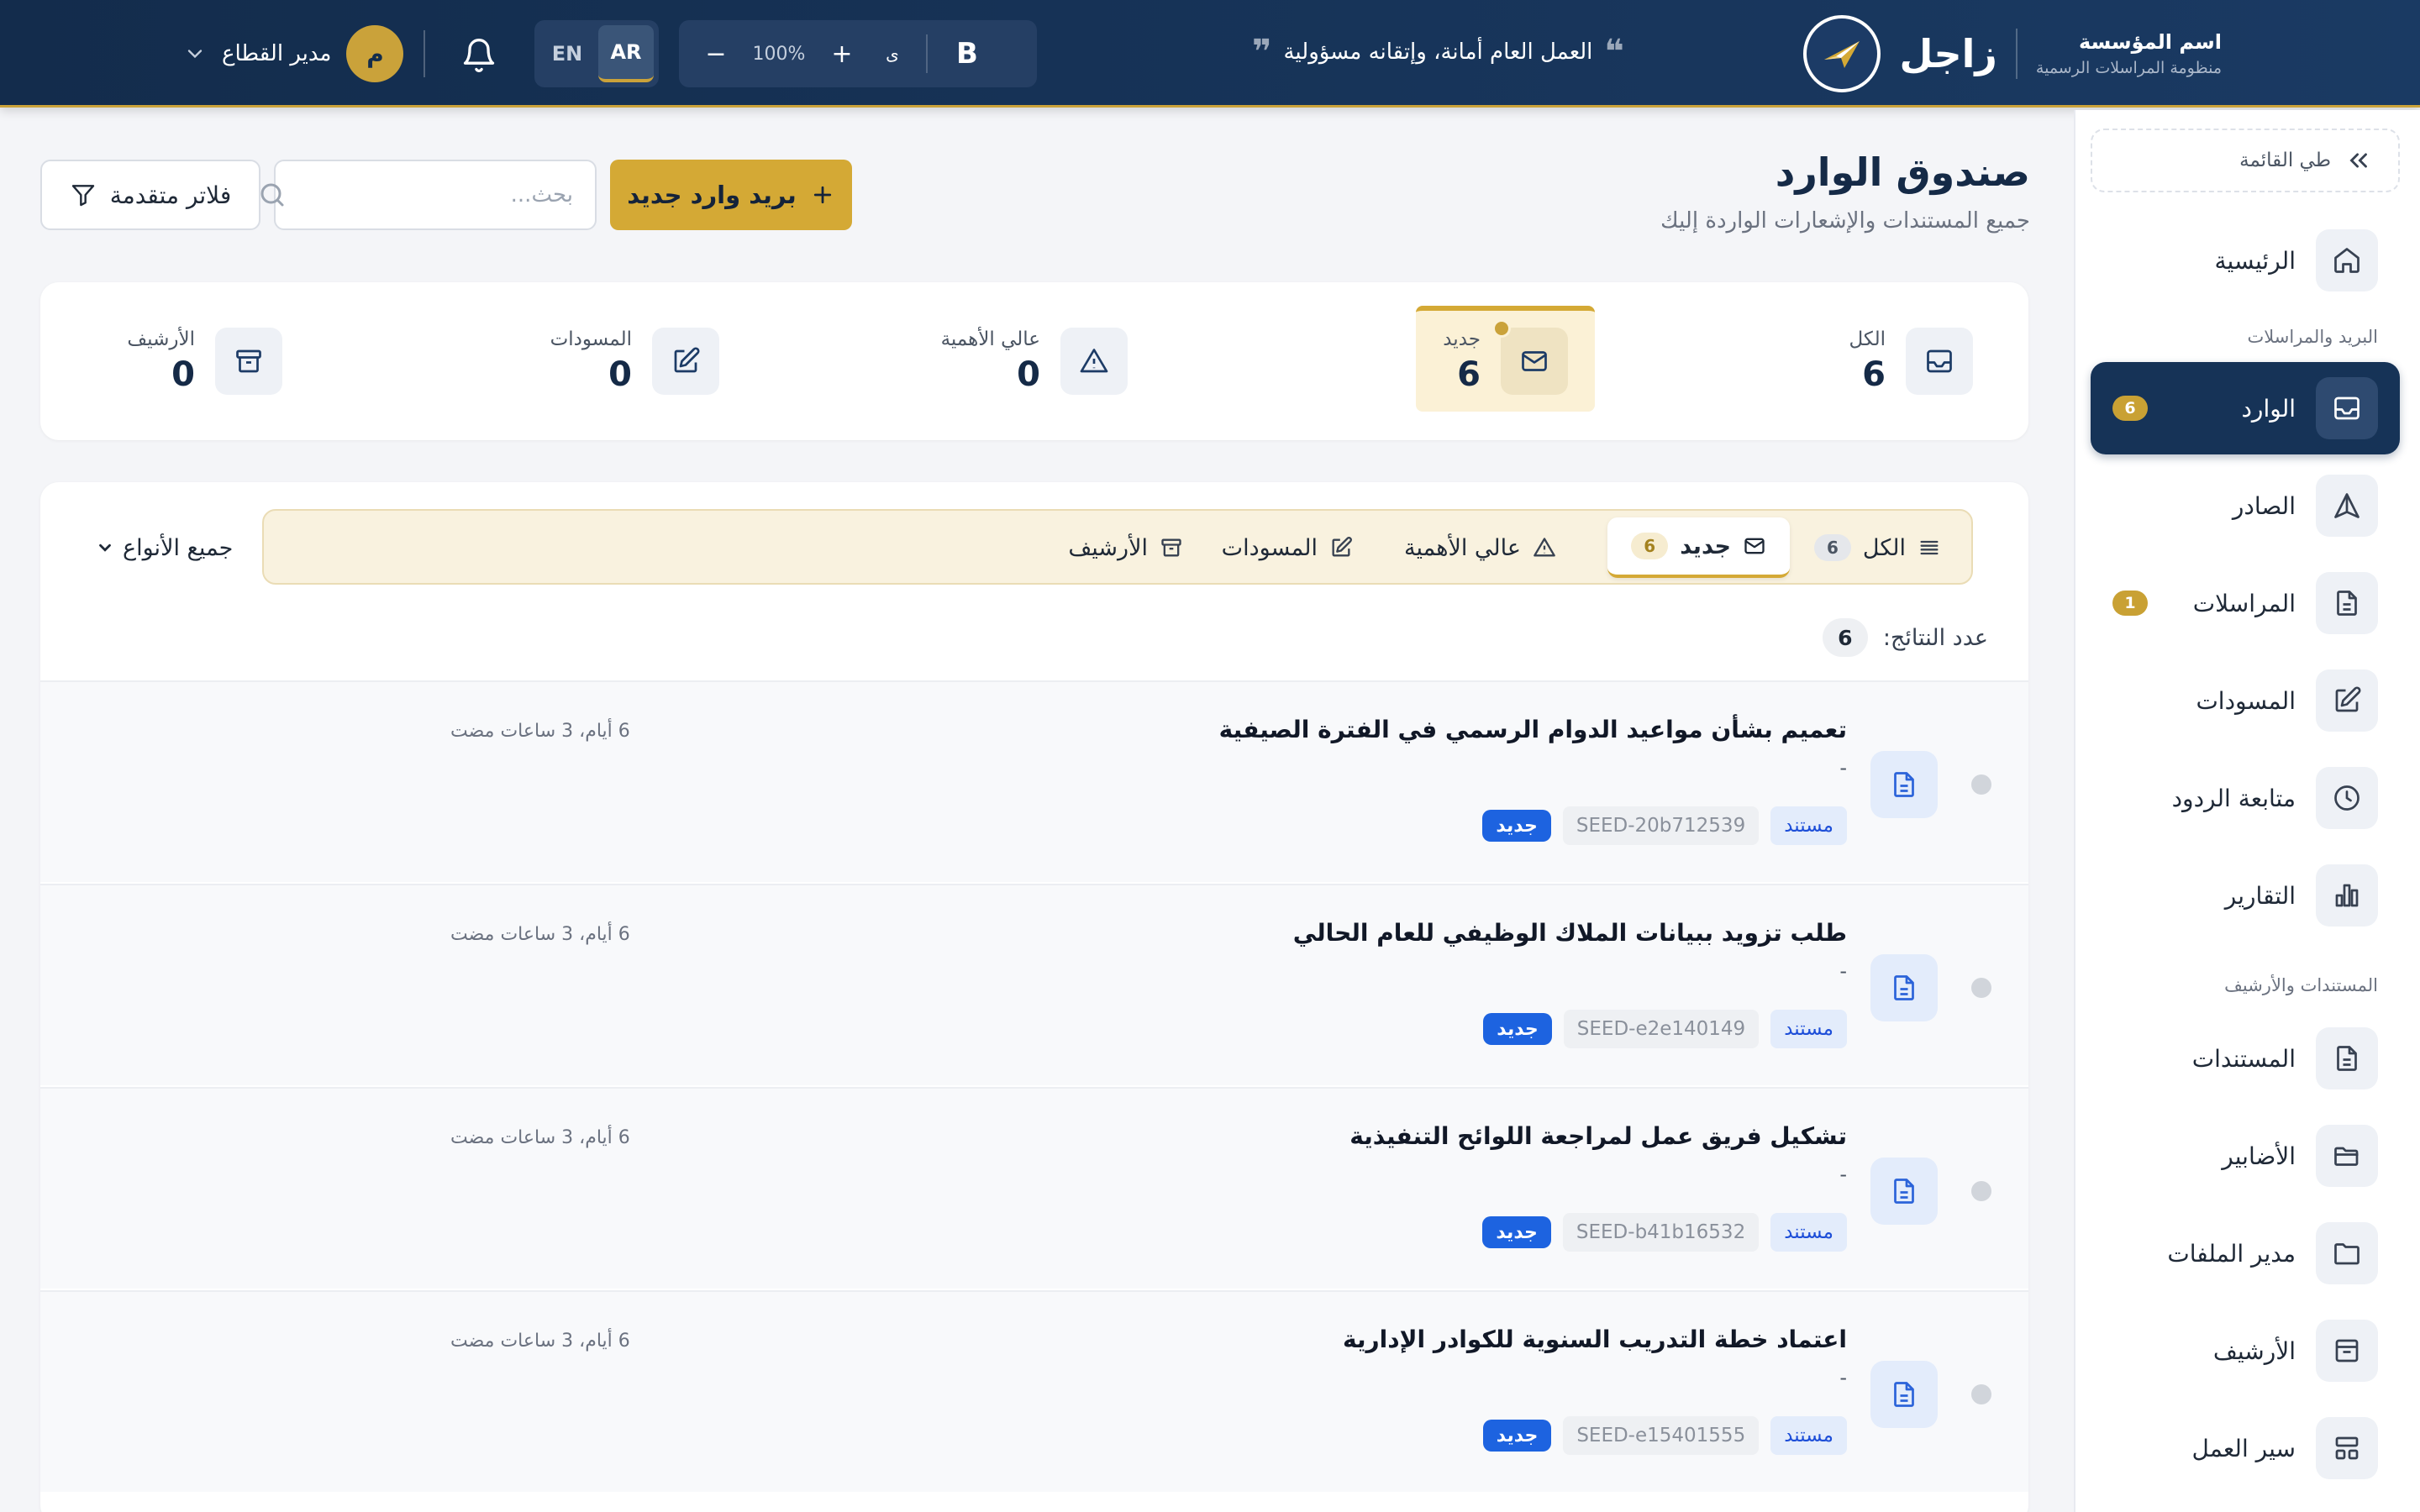 Image resolution: width=2420 pixels, height=1512 pixels. I want to click on tab-all: الكل 6, so click(1878, 547).